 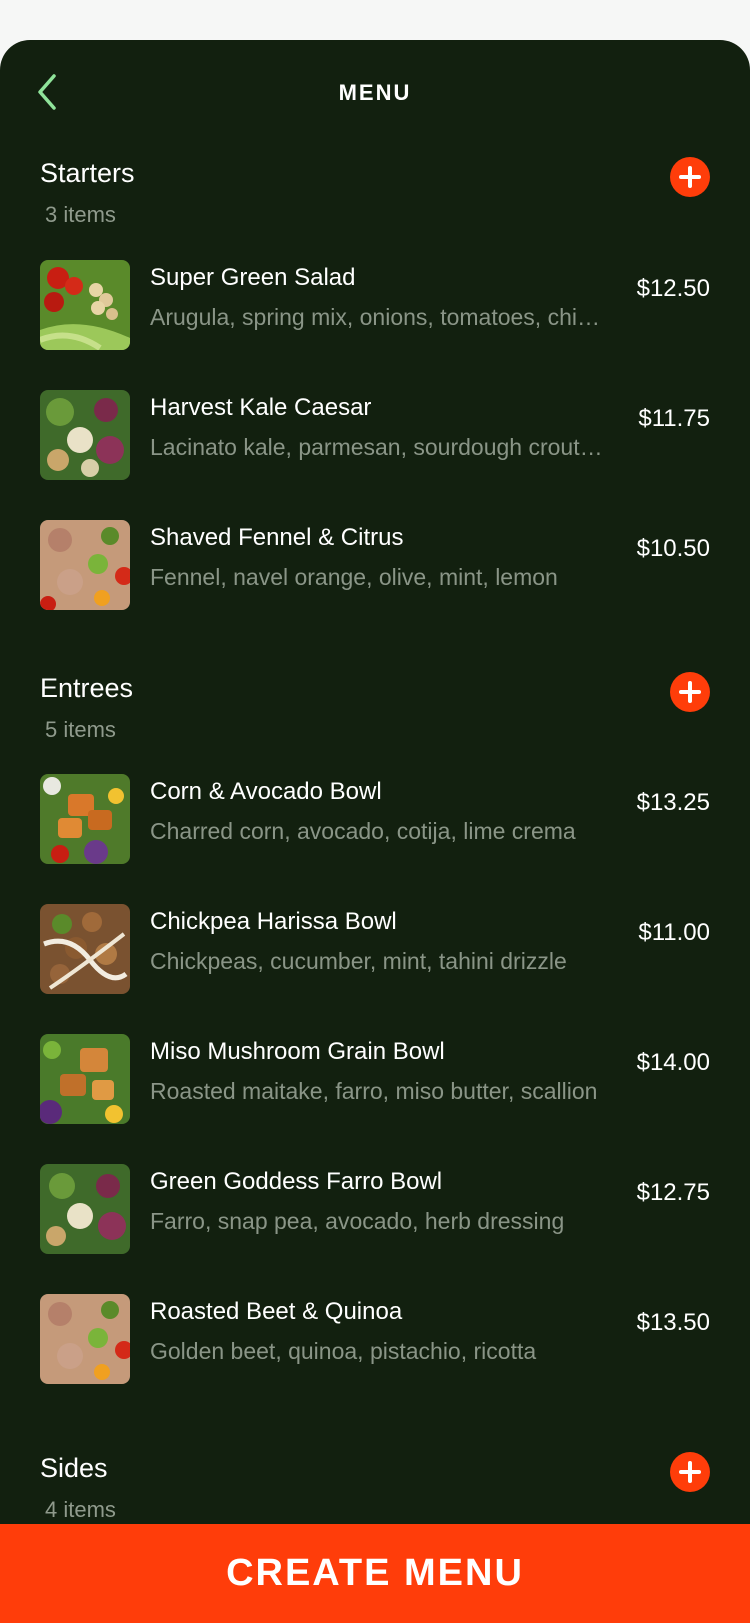 What do you see at coordinates (87, 173) in the screenshot?
I see `section-title: Starters` at bounding box center [87, 173].